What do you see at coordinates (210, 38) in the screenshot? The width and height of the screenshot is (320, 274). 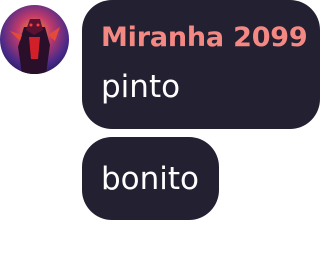 I see `sender-name: Miranha 2099` at bounding box center [210, 38].